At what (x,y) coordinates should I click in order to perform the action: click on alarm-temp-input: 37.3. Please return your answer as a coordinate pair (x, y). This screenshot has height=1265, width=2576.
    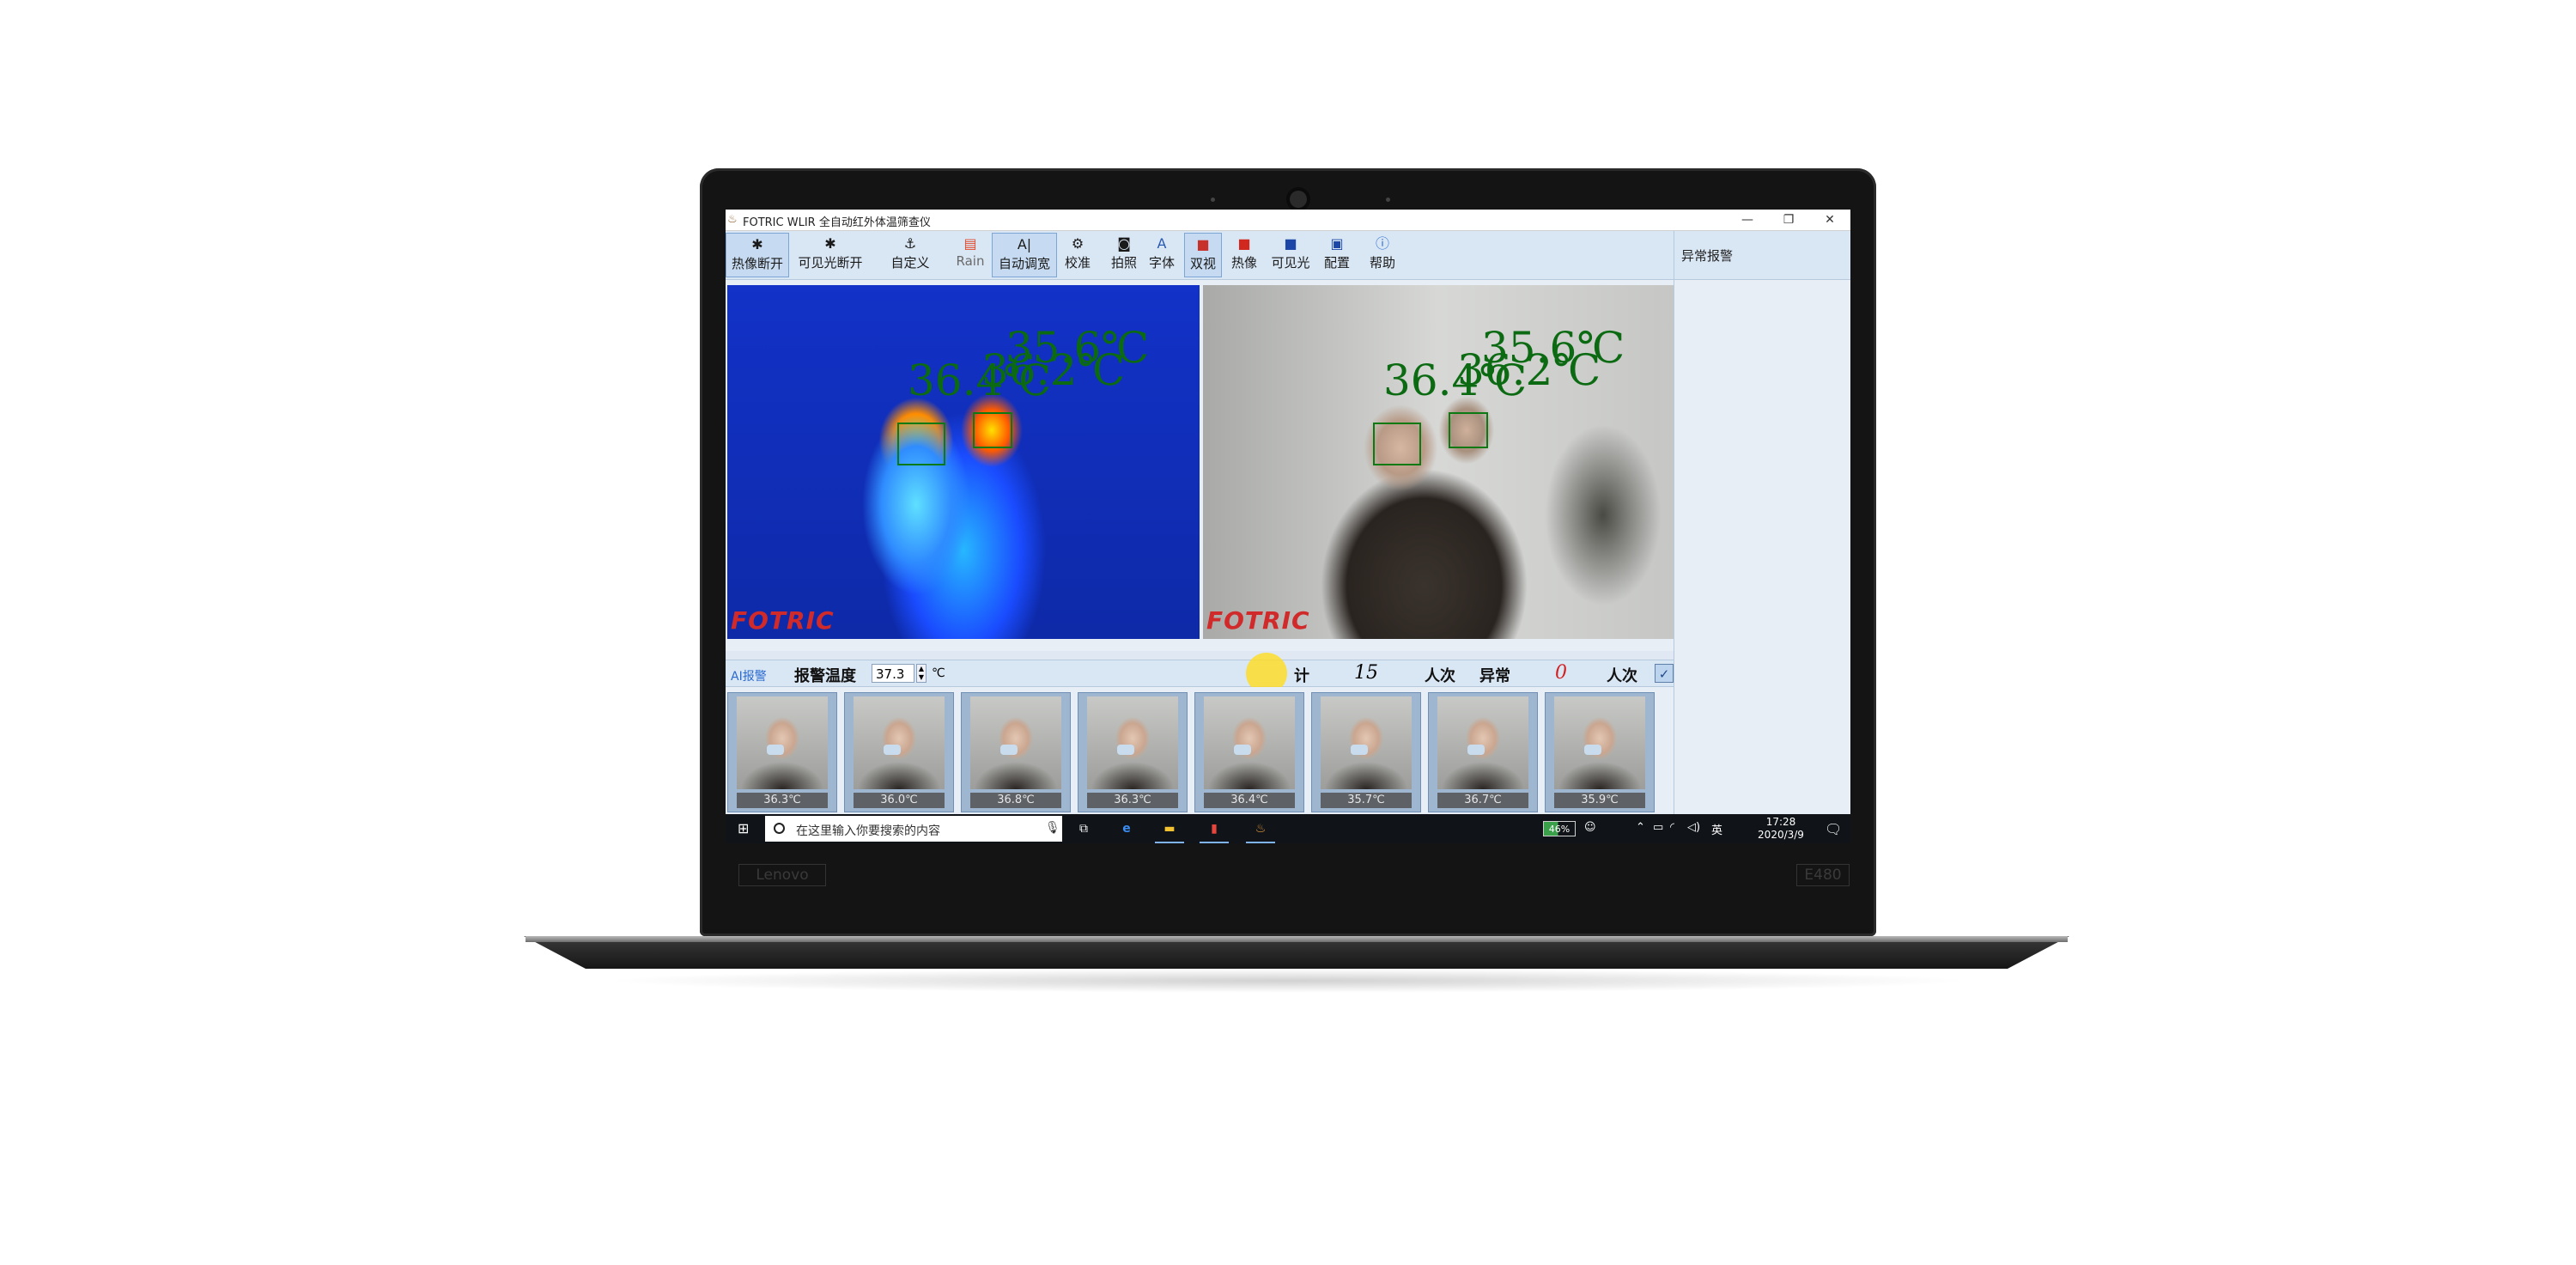
    Looking at the image, I should click on (893, 673).